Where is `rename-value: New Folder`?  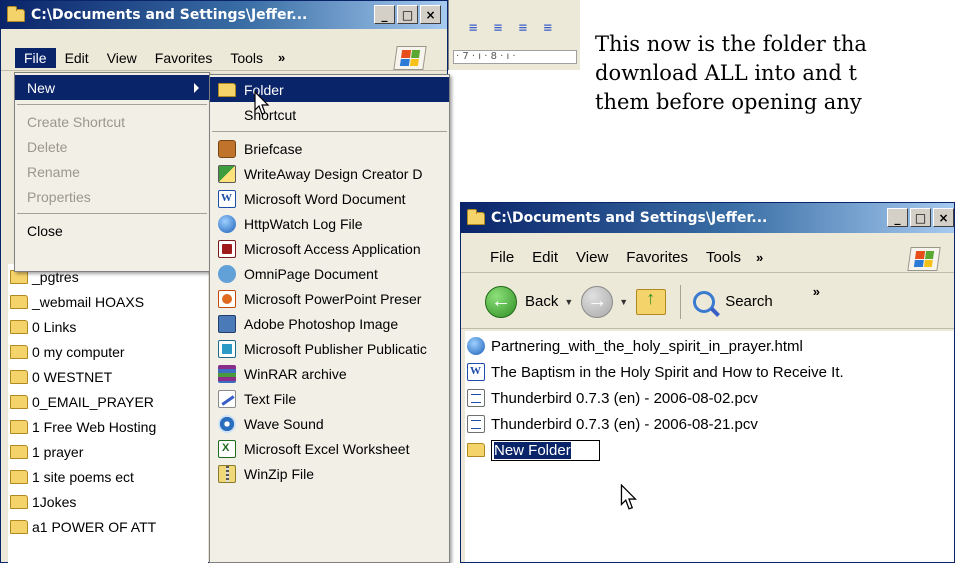 rename-value: New Folder is located at coordinates (532, 450).